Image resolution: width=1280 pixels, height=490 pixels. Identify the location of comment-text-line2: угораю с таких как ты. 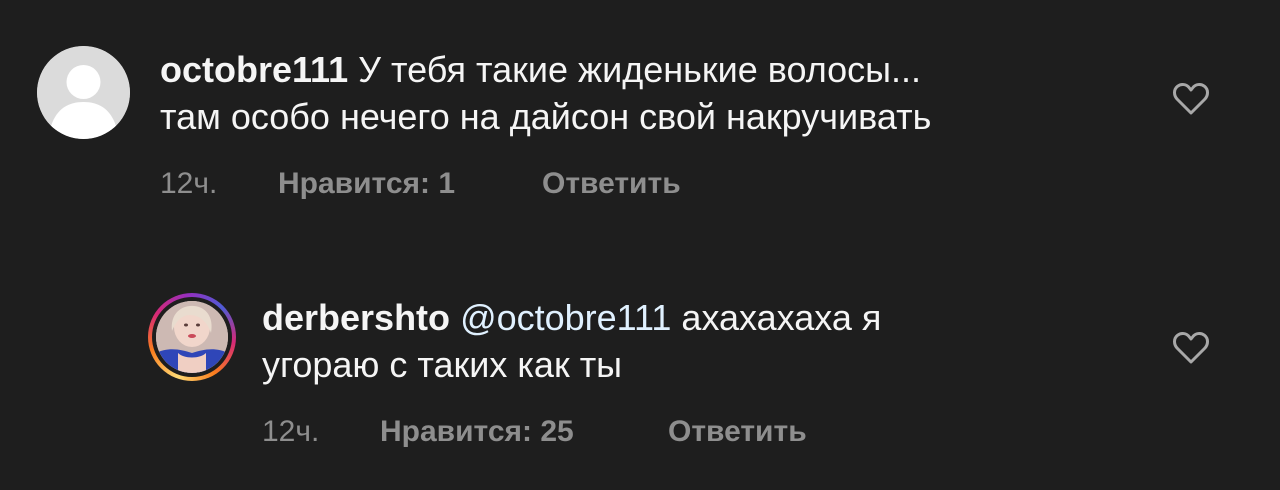
(442, 364).